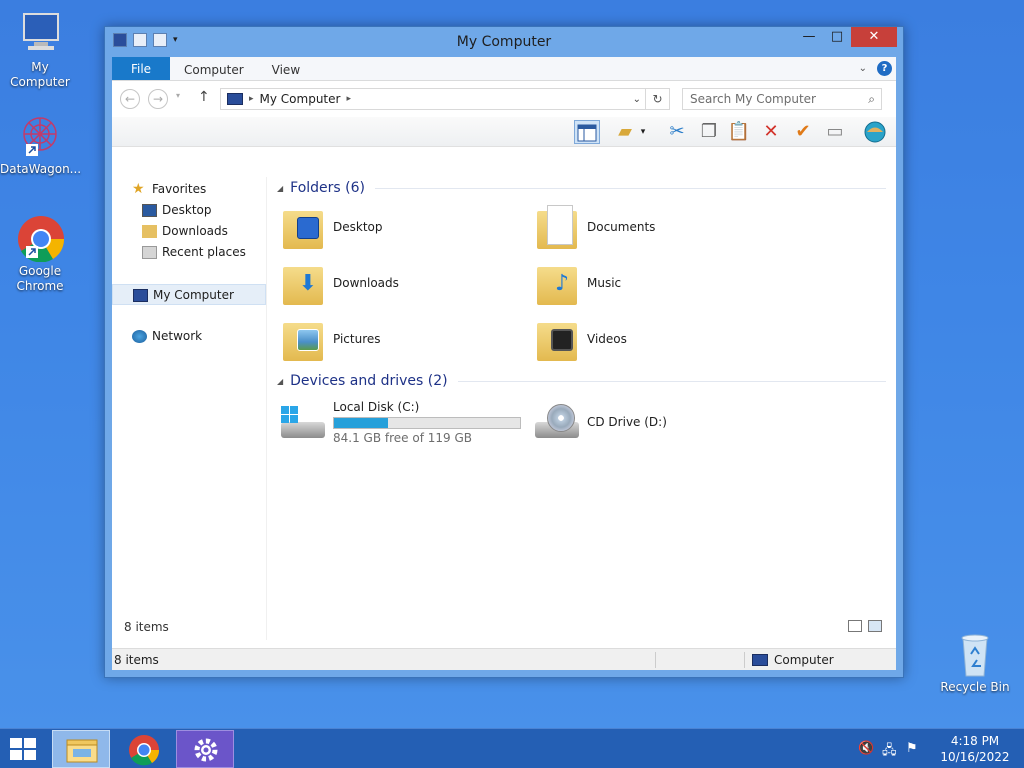  What do you see at coordinates (607, 339) in the screenshot?
I see `folder-name: Videos` at bounding box center [607, 339].